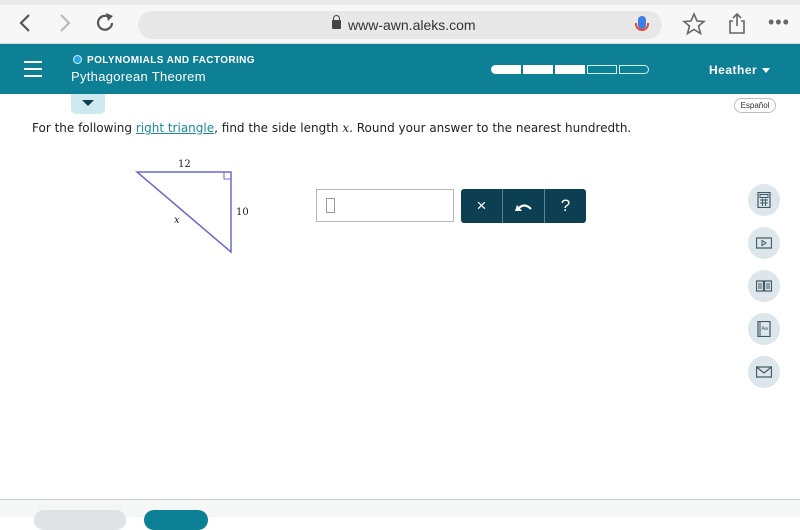 The height and width of the screenshot is (530, 800). I want to click on triangle-shape, so click(183, 212).